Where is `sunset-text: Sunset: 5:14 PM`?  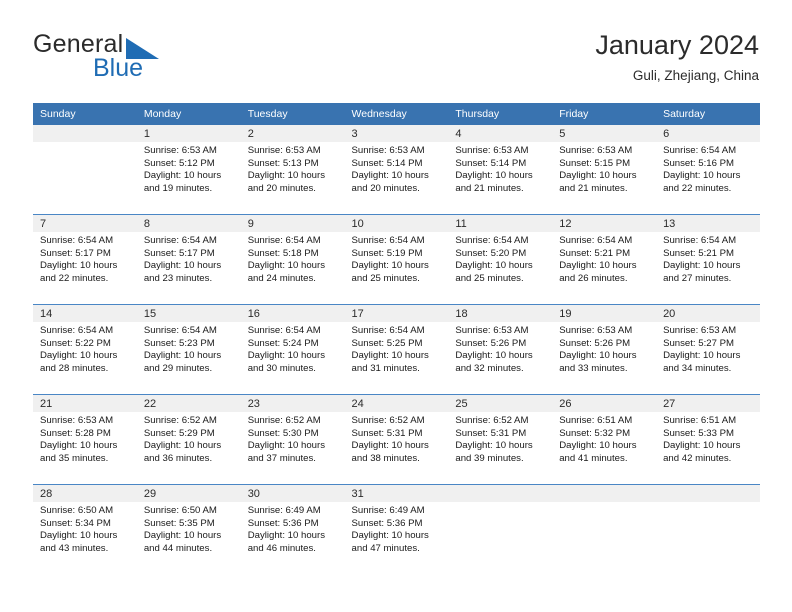
sunset-text: Sunset: 5:14 PM is located at coordinates (387, 163).